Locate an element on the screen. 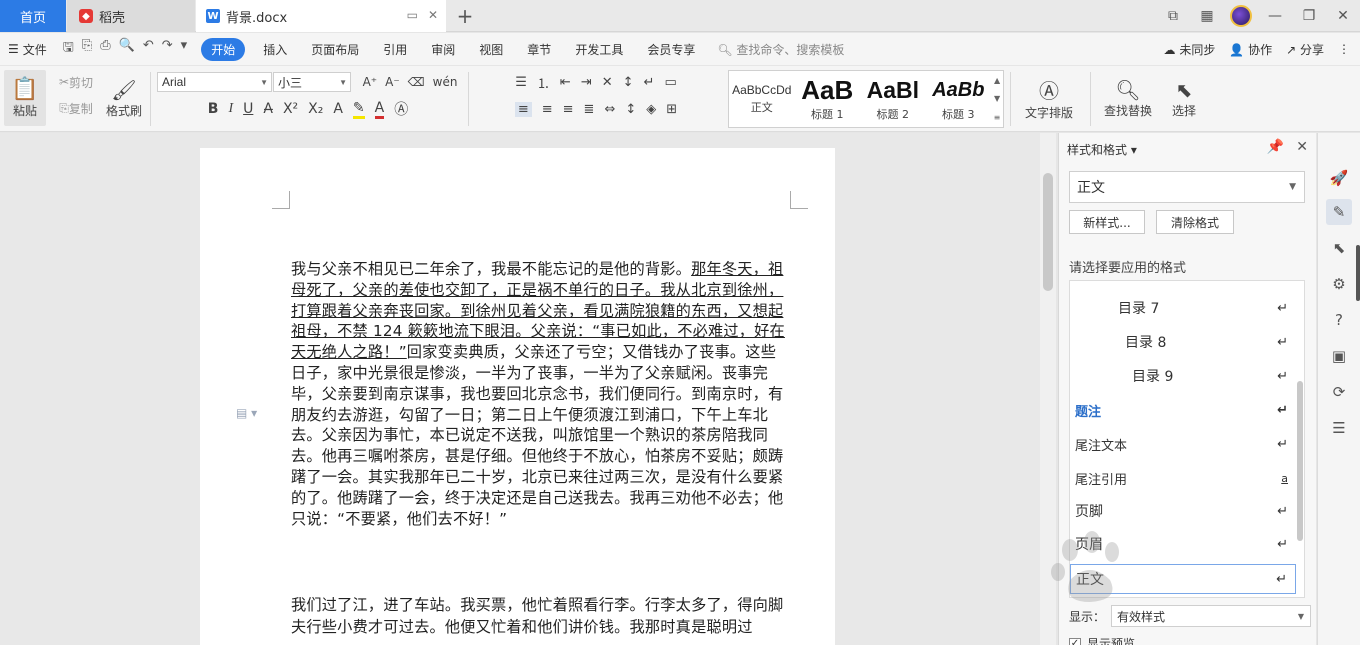 The width and height of the screenshot is (1360, 645). style-list-scrollbar is located at coordinates (1300, 461).